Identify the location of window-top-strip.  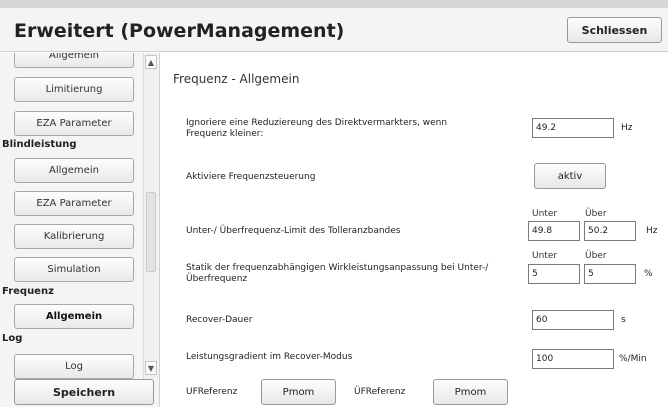
(334, 4).